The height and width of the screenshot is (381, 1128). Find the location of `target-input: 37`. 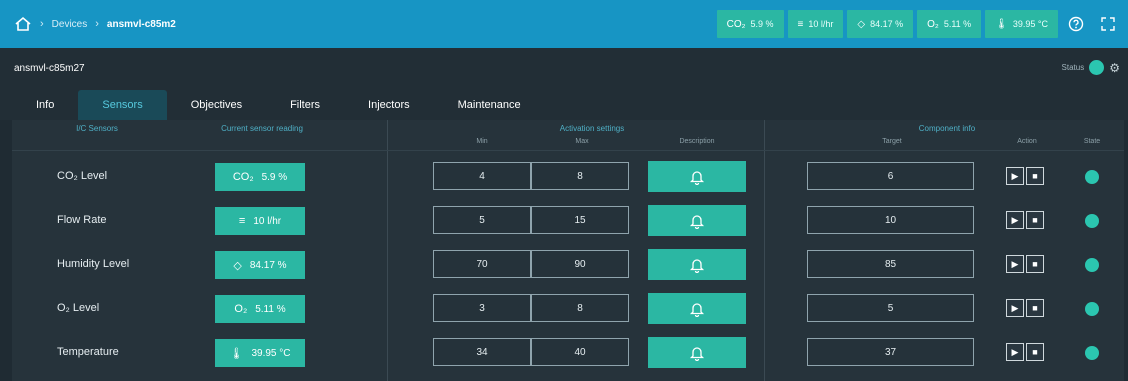

target-input: 37 is located at coordinates (890, 352).